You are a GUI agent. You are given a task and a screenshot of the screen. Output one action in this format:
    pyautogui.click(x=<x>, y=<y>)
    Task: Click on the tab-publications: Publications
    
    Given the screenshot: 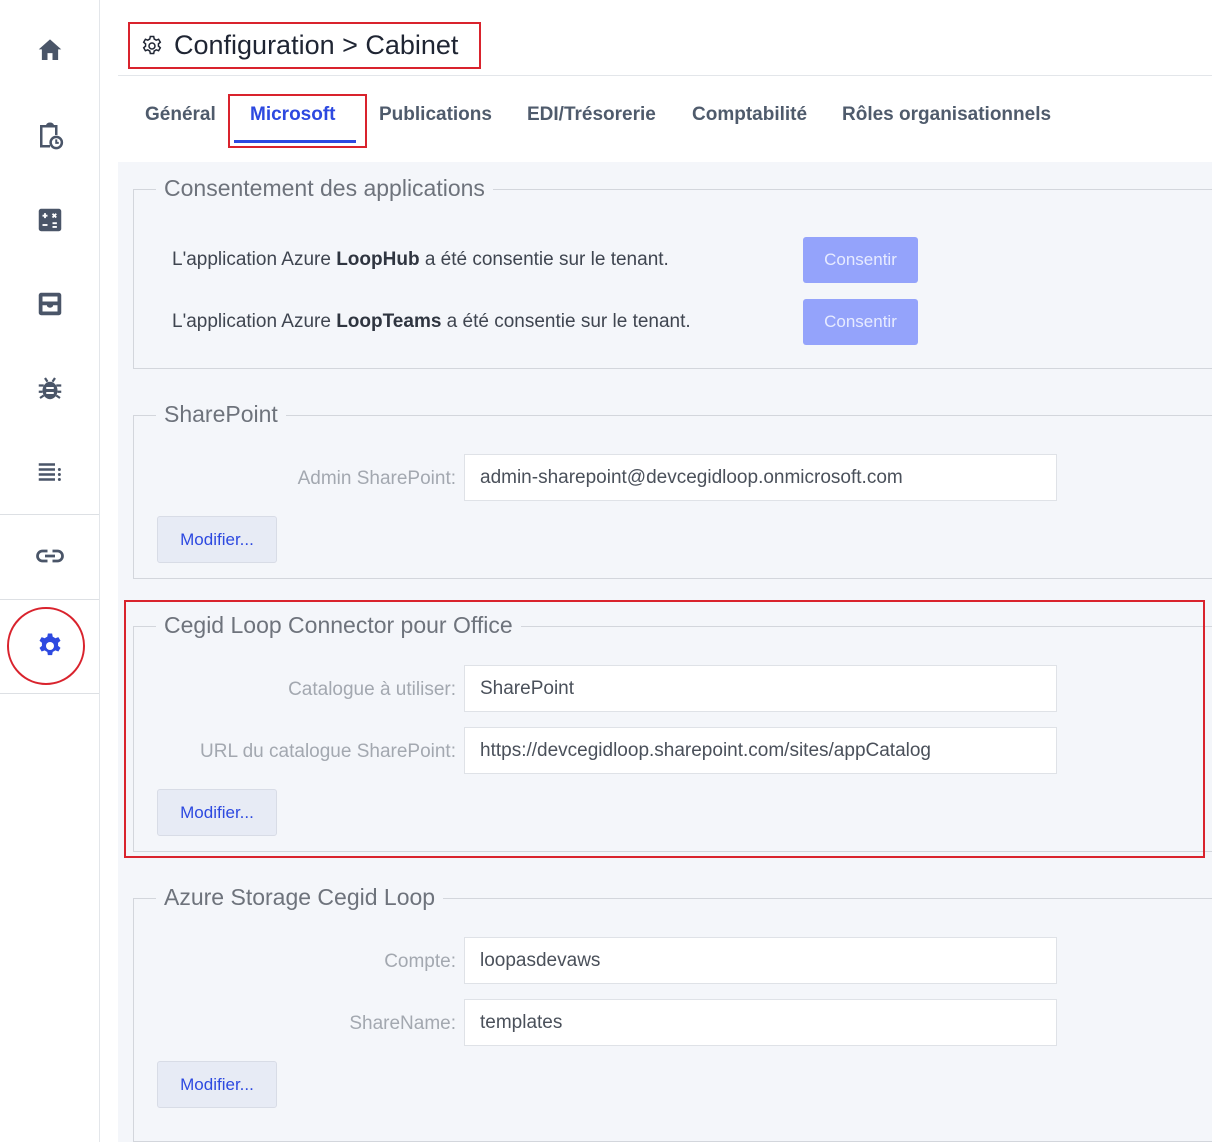 What is the action you would take?
    pyautogui.click(x=435, y=115)
    